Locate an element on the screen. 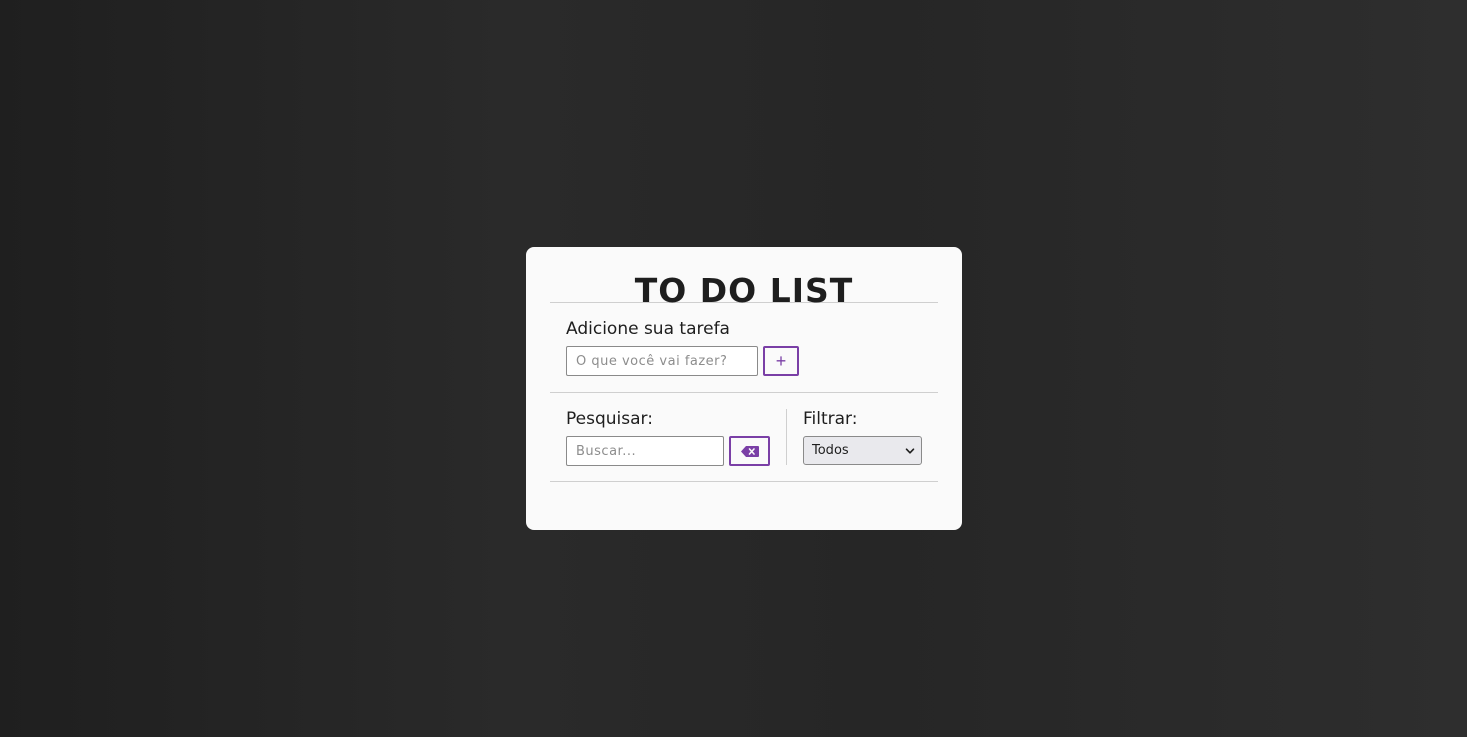  search-row is located at coordinates (676, 451).